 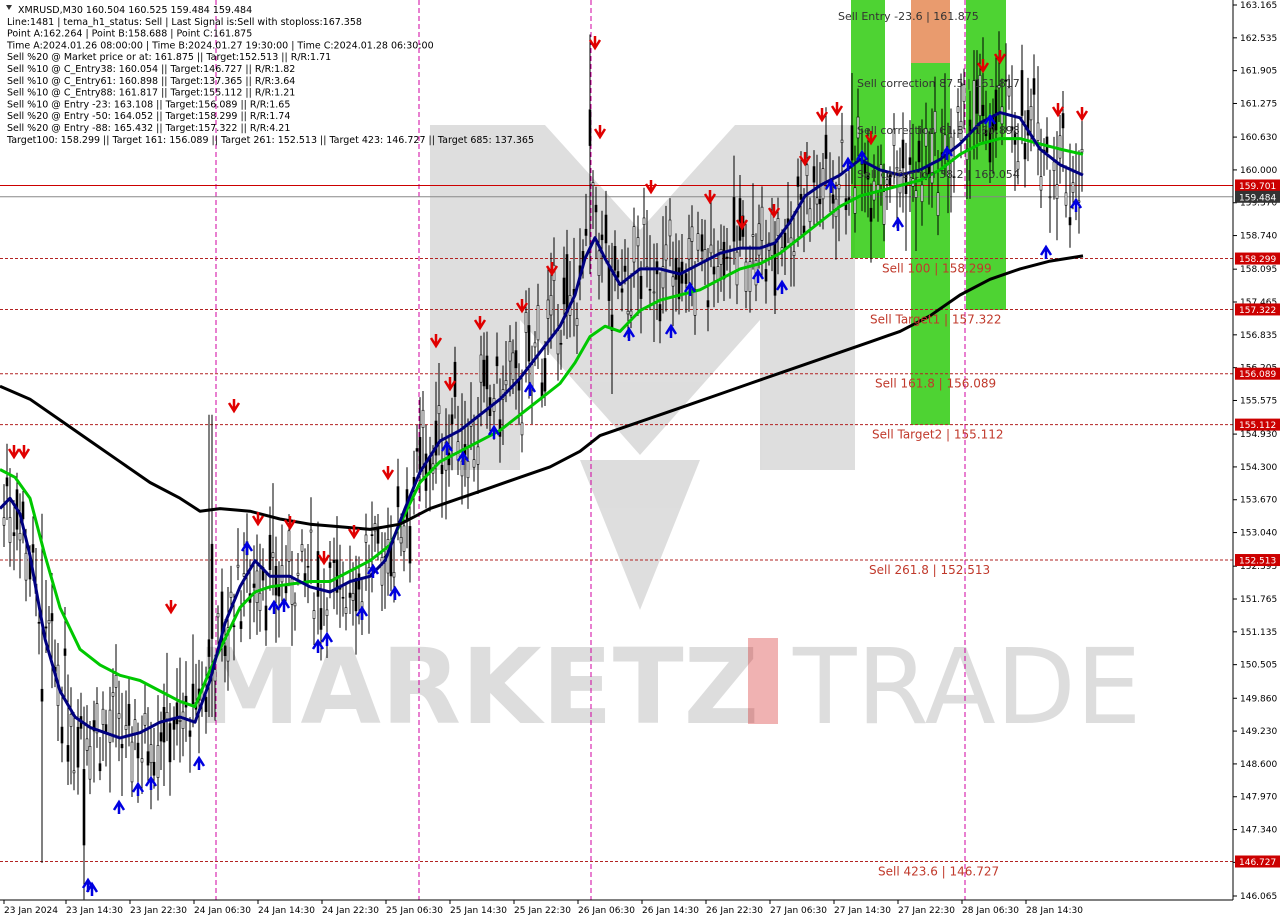 I want to click on level-label: Sell 100 | 158.299, so click(x=937, y=269).